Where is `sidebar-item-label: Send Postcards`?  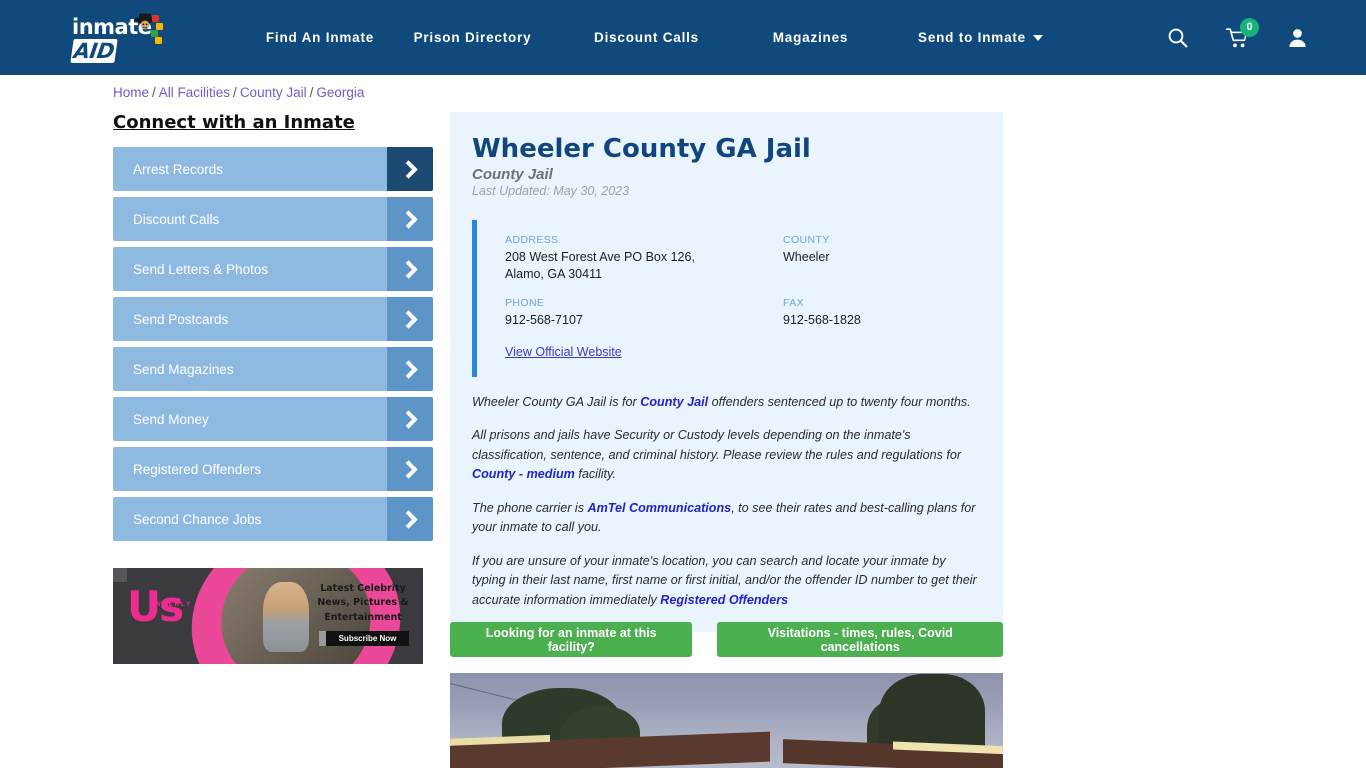
sidebar-item-label: Send Postcards is located at coordinates (181, 319).